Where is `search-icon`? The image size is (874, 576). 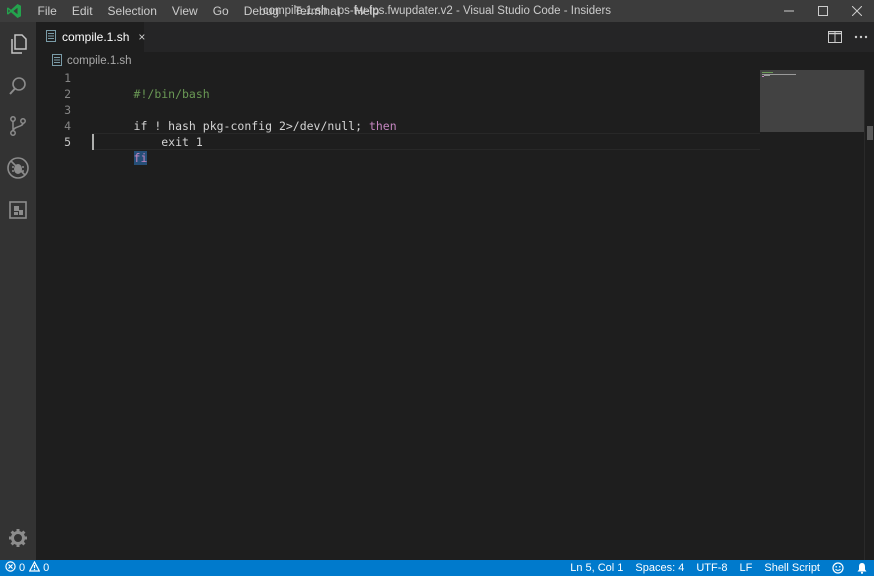 search-icon is located at coordinates (18, 86).